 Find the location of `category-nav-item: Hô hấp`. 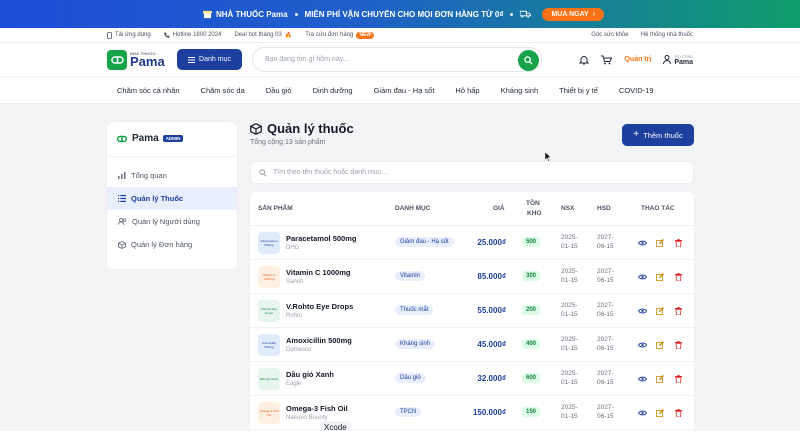

category-nav-item: Hô hấp is located at coordinates (467, 90).